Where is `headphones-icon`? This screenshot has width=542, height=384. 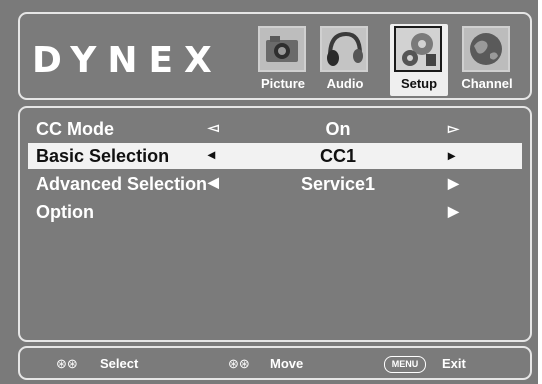
headphones-icon is located at coordinates (344, 49).